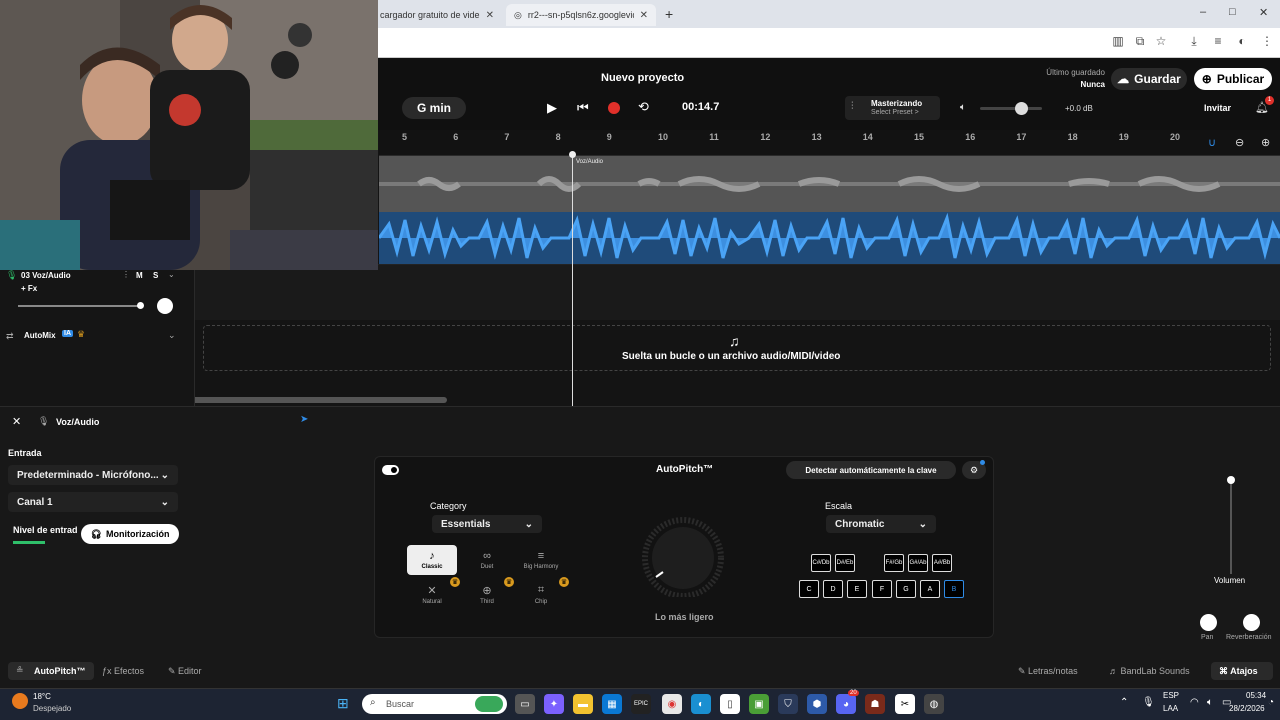  I want to click on file-explorer-icon: ▬, so click(583, 704).